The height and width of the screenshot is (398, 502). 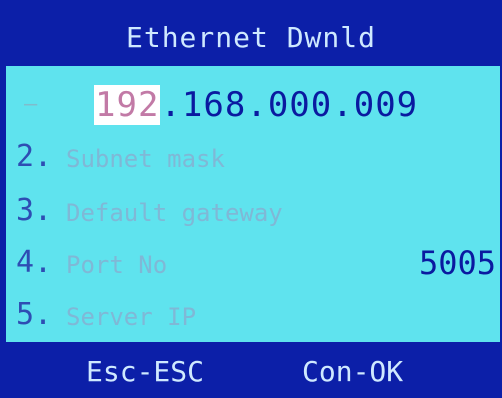 I want to click on esc-button: Esc-ESC, so click(x=145, y=372).